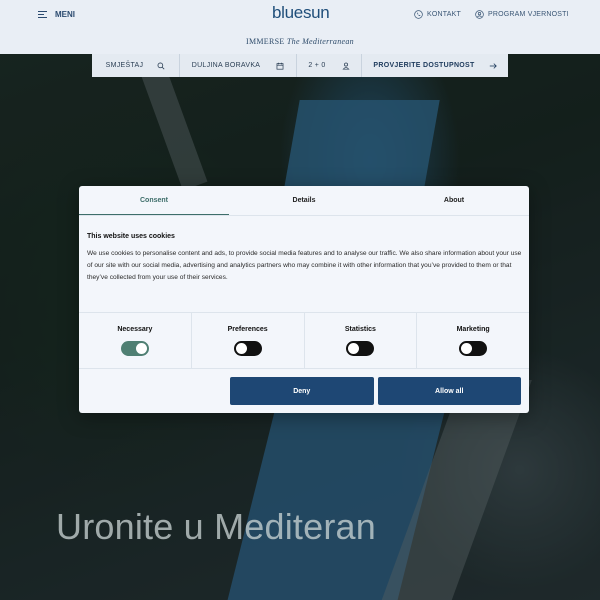 This screenshot has height=600, width=600. Describe the element at coordinates (473, 329) in the screenshot. I see `toggle-label: Marketing` at that location.